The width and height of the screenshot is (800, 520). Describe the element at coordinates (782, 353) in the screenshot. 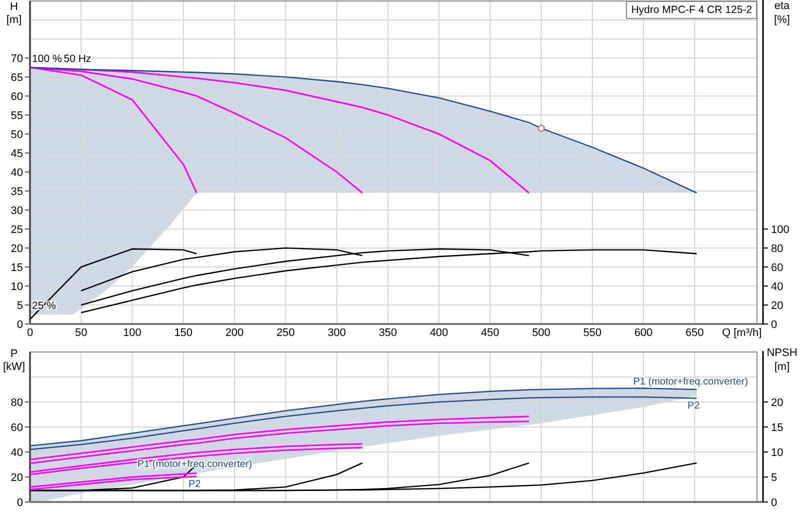

I see `axis-title: NPSH` at that location.